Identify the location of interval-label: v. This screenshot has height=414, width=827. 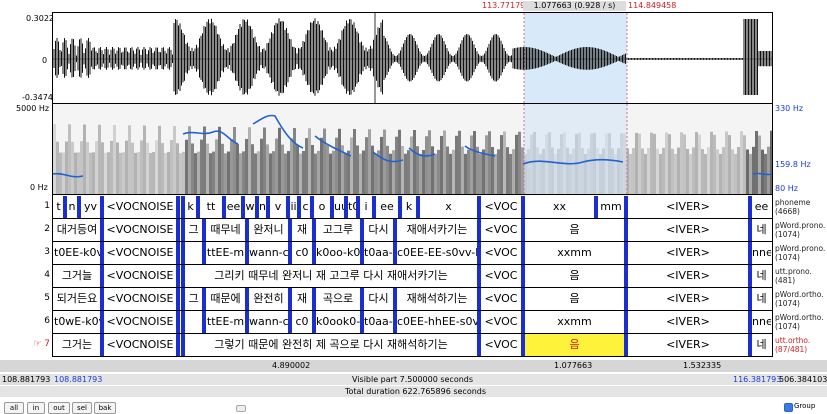
(278, 207).